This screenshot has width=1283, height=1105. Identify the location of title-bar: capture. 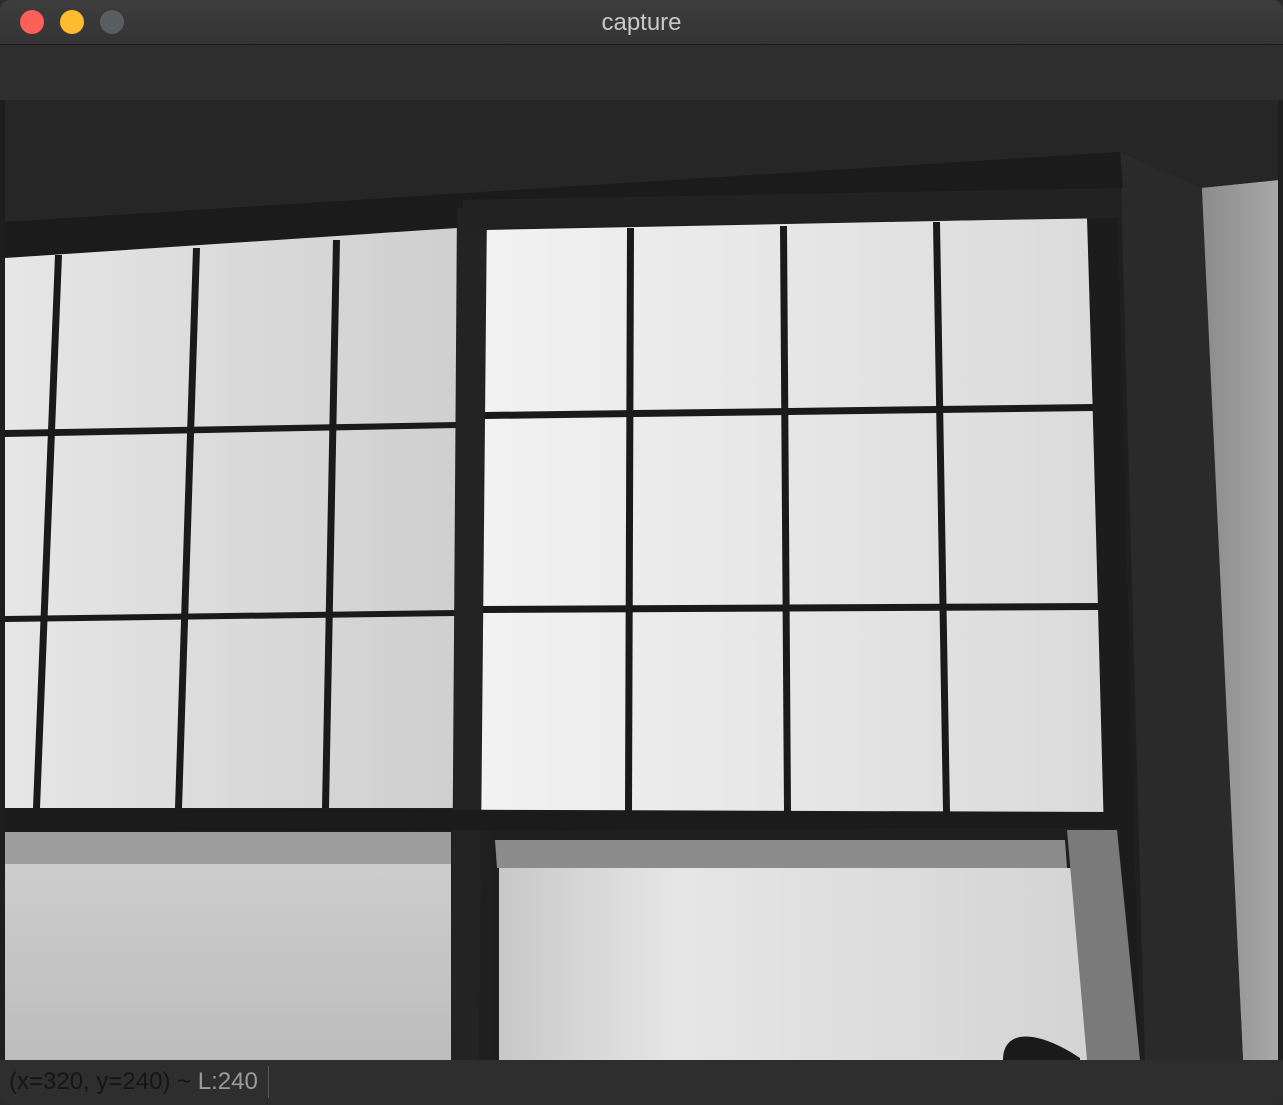
(641, 22).